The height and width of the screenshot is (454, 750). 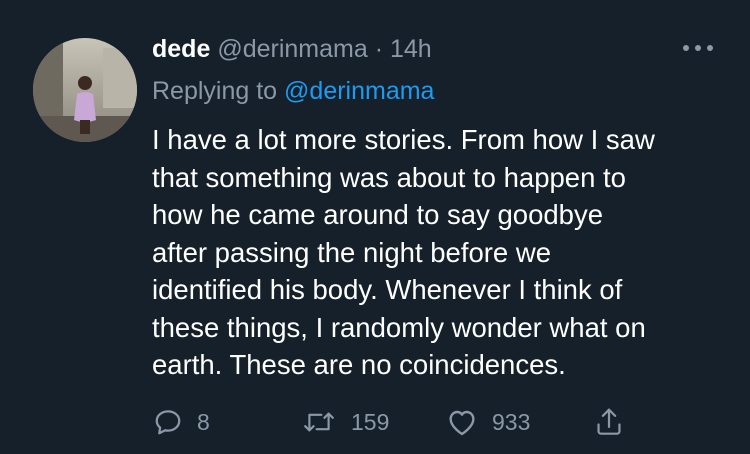 I want to click on share-button, so click(x=609, y=422).